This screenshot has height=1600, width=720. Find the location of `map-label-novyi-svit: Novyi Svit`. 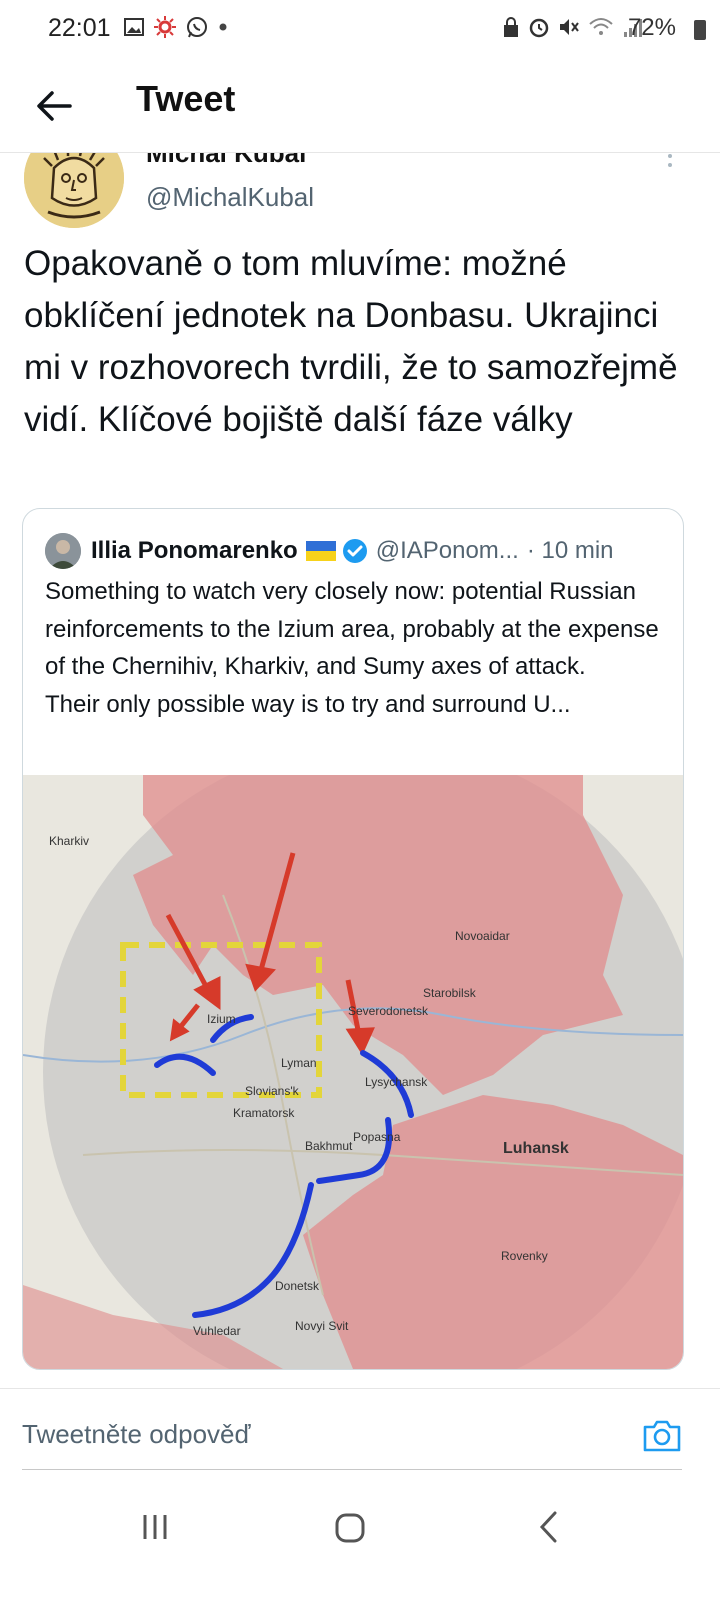

map-label-novyi-svit: Novyi Svit is located at coordinates (322, 1326).